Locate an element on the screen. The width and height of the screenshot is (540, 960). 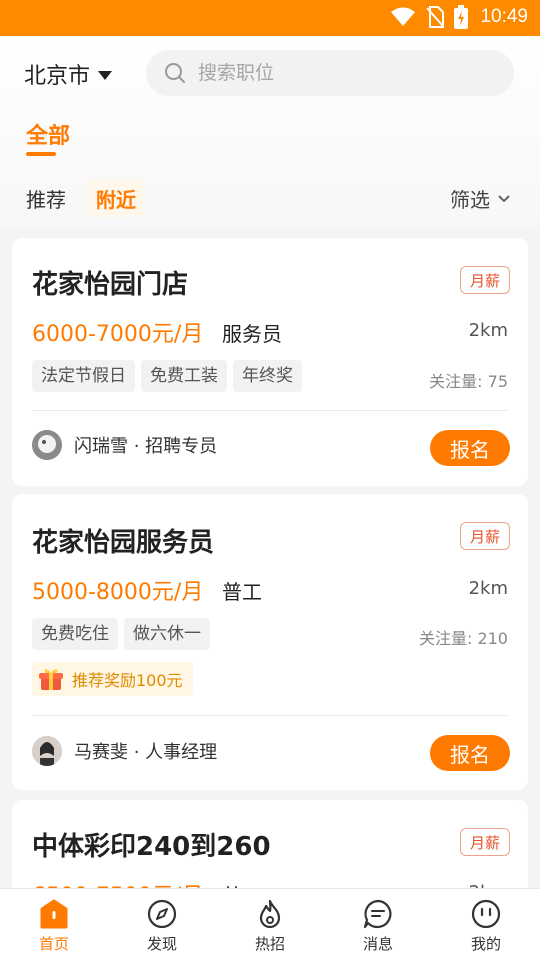
nav-discover: 发现 is located at coordinates (162, 924).